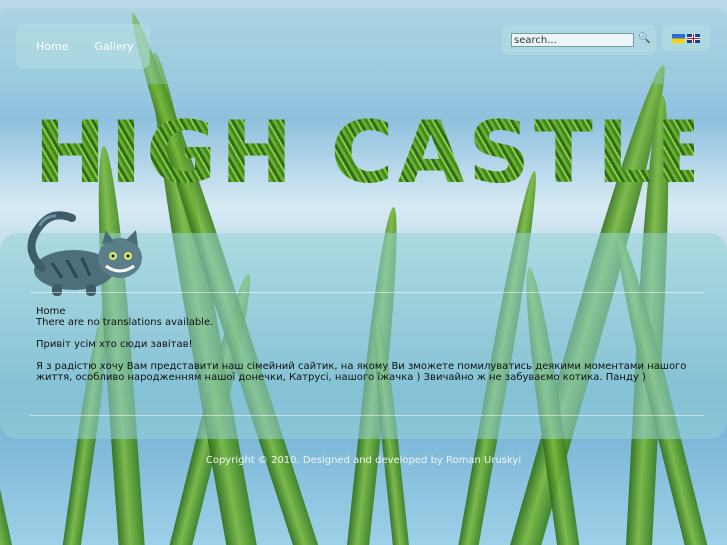  Describe the element at coordinates (645, 40) in the screenshot. I see `search-icon: 🔍` at that location.